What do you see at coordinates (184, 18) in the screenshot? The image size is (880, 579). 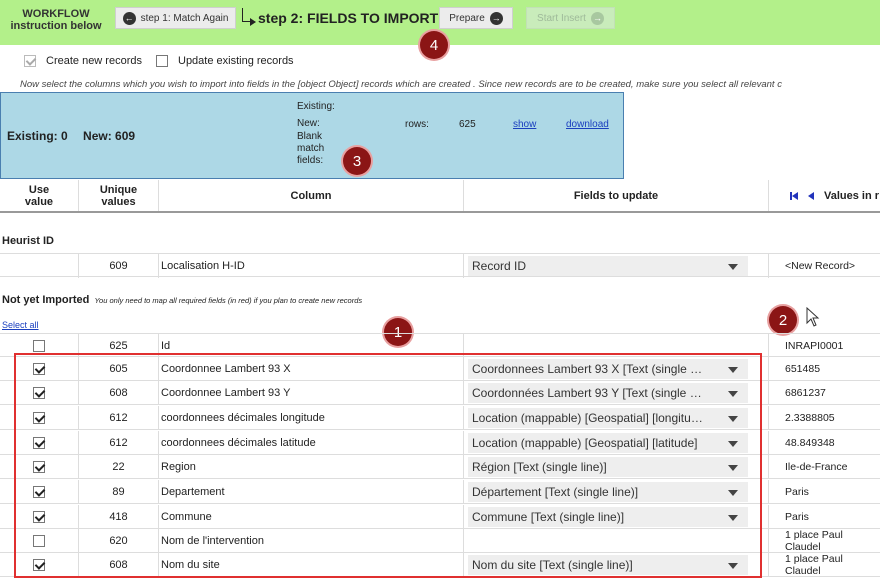 I see `step1-label: step 1: Match Again` at bounding box center [184, 18].